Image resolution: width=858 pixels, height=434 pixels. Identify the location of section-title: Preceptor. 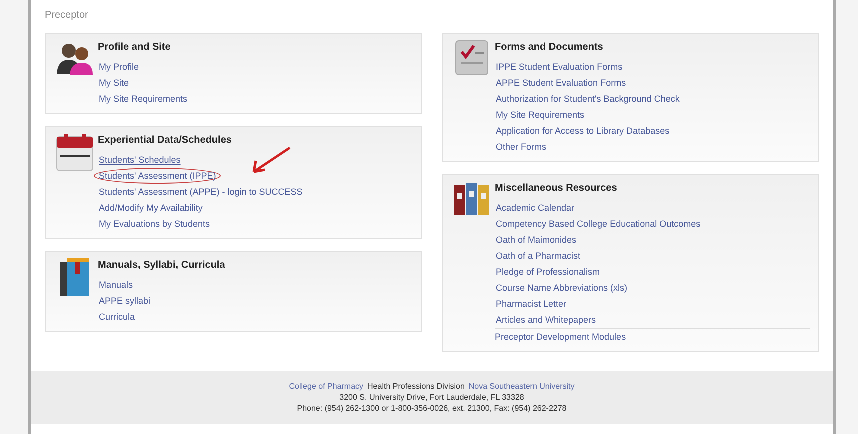
(67, 16).